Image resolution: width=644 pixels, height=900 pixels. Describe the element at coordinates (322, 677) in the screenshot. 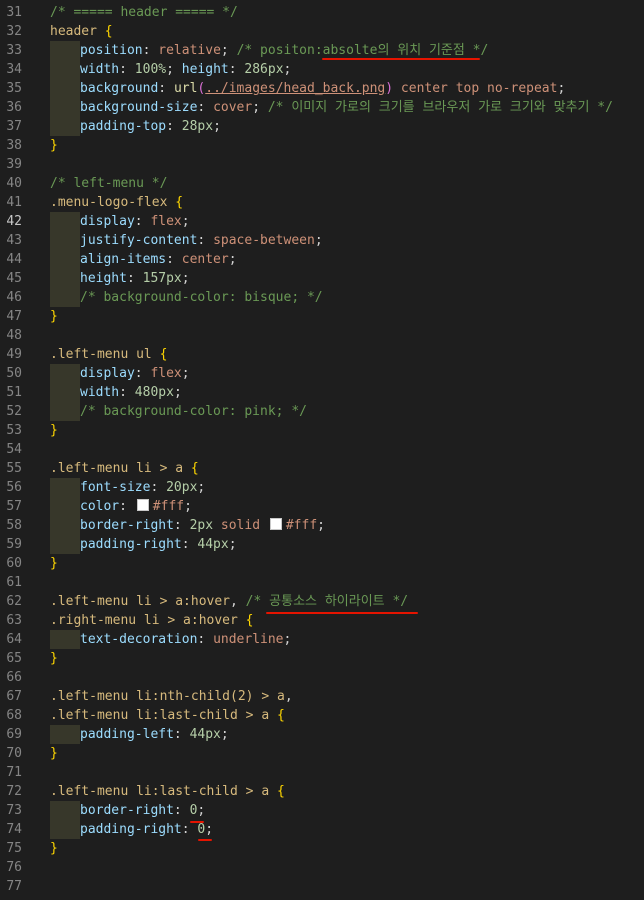

I see `code-line: 66` at that location.